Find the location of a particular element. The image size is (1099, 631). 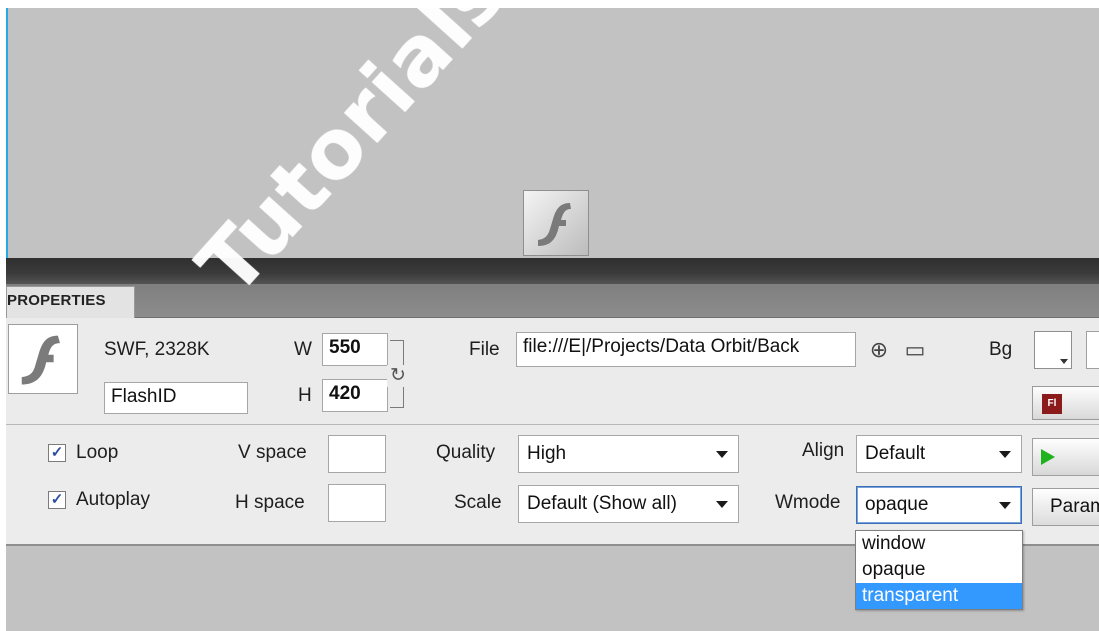

flash-edit-icon: Fl is located at coordinates (1052, 404).